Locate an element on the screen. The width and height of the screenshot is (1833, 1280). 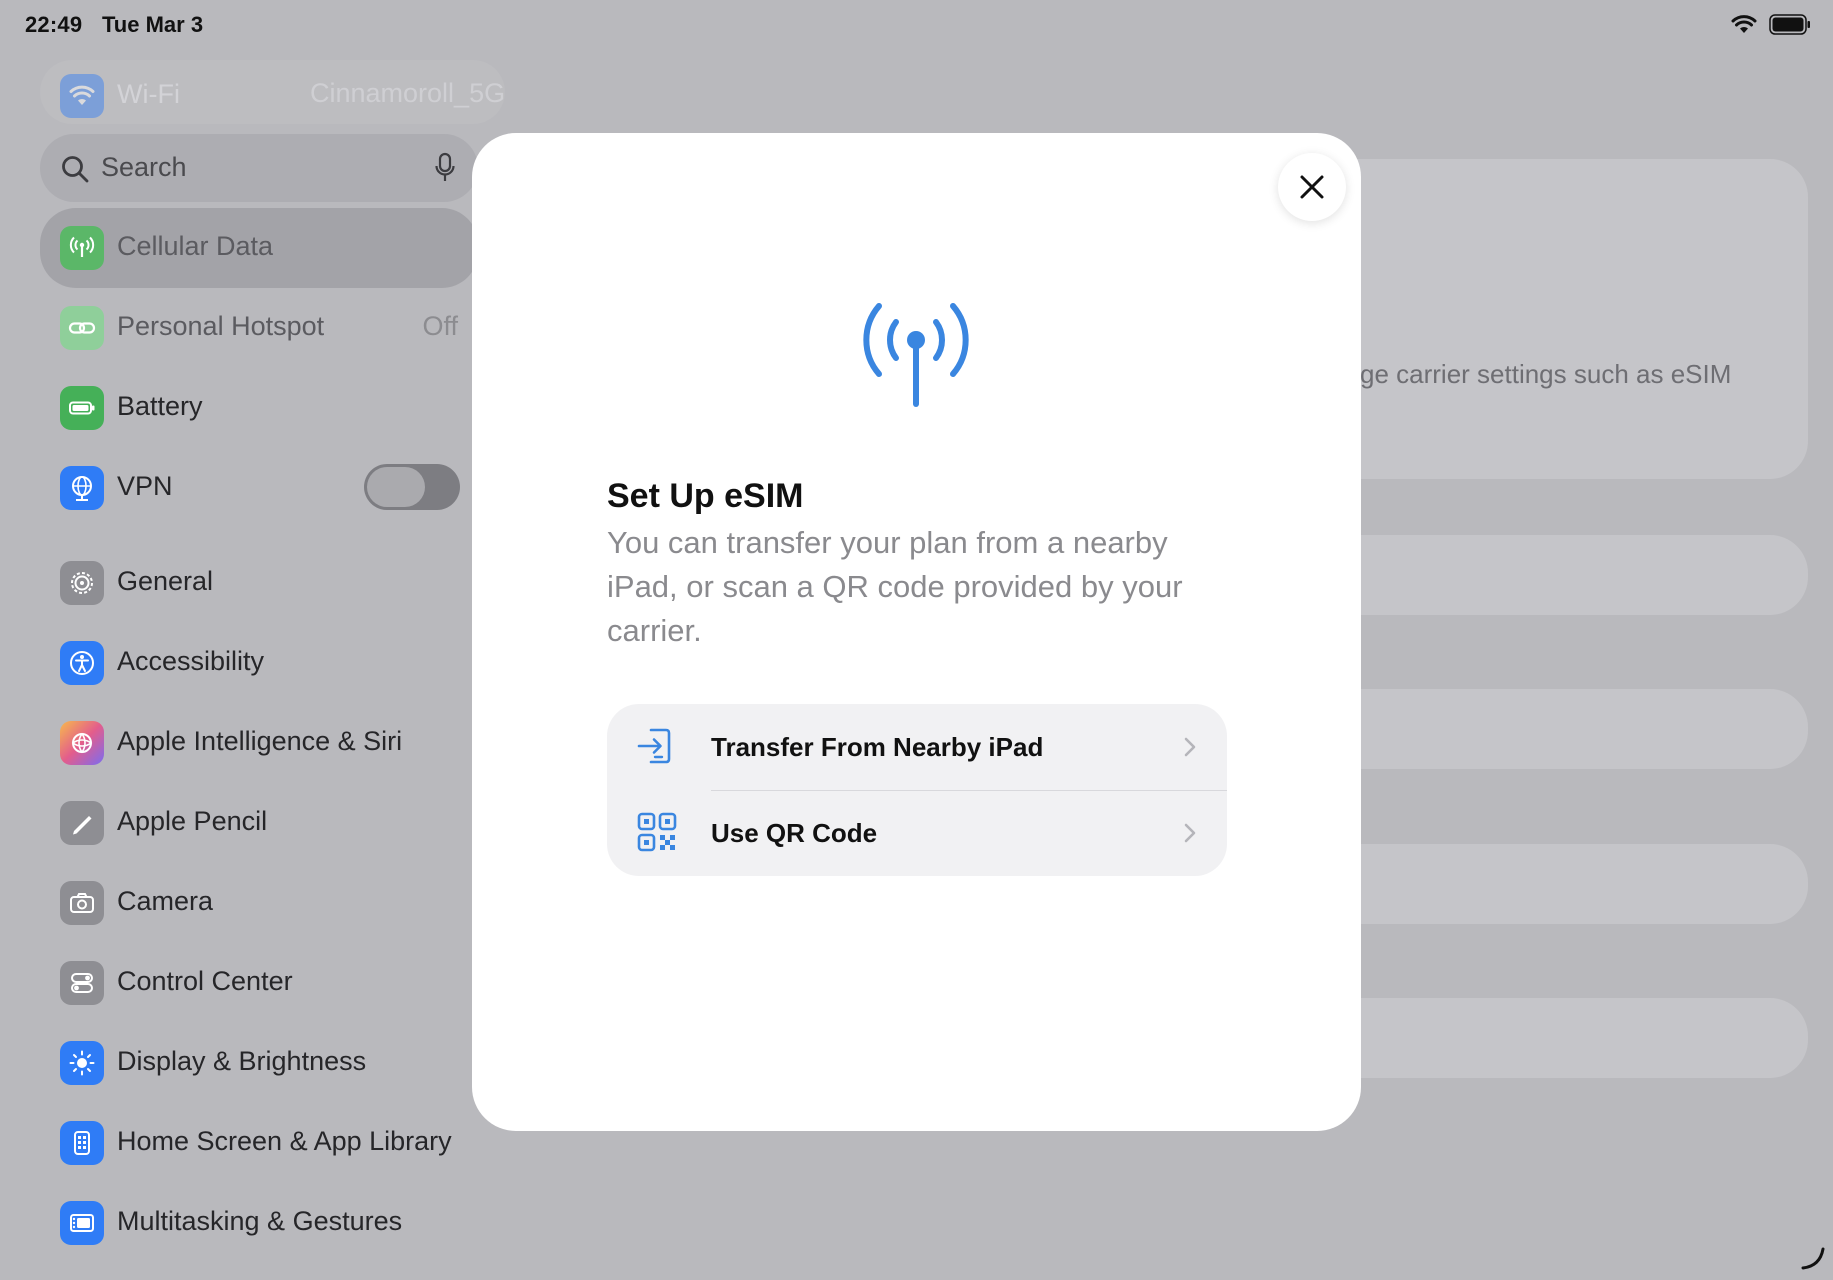
search-field: Search is located at coordinates (259, 168).